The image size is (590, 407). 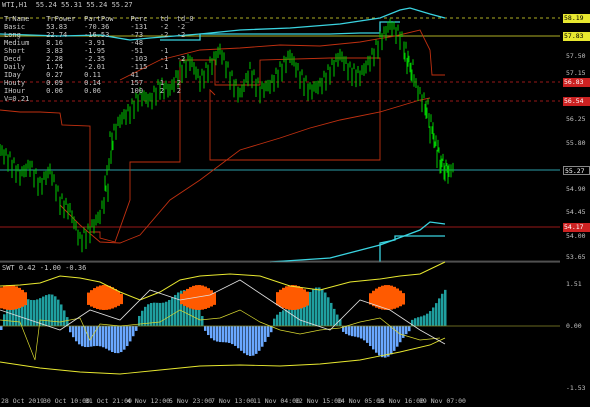 I want to click on chart-title: WTI,H1 55.24 55.31 55.24 55.27, so click(x=67, y=5).